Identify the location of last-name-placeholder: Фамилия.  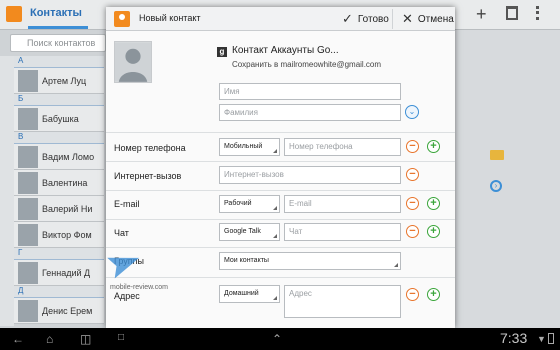
(241, 112).